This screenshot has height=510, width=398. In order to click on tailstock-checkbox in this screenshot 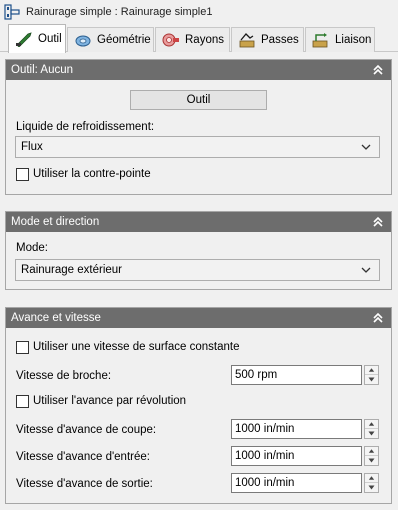, I will do `click(22, 174)`.